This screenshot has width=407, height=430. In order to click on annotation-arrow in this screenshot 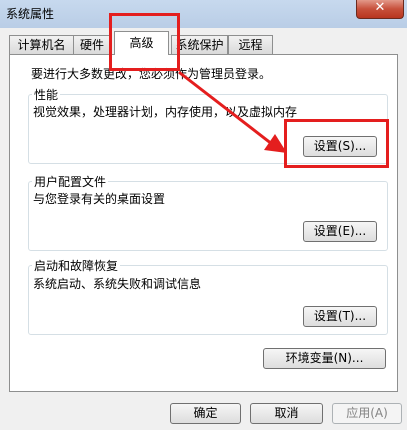, I will do `click(232, 112)`.